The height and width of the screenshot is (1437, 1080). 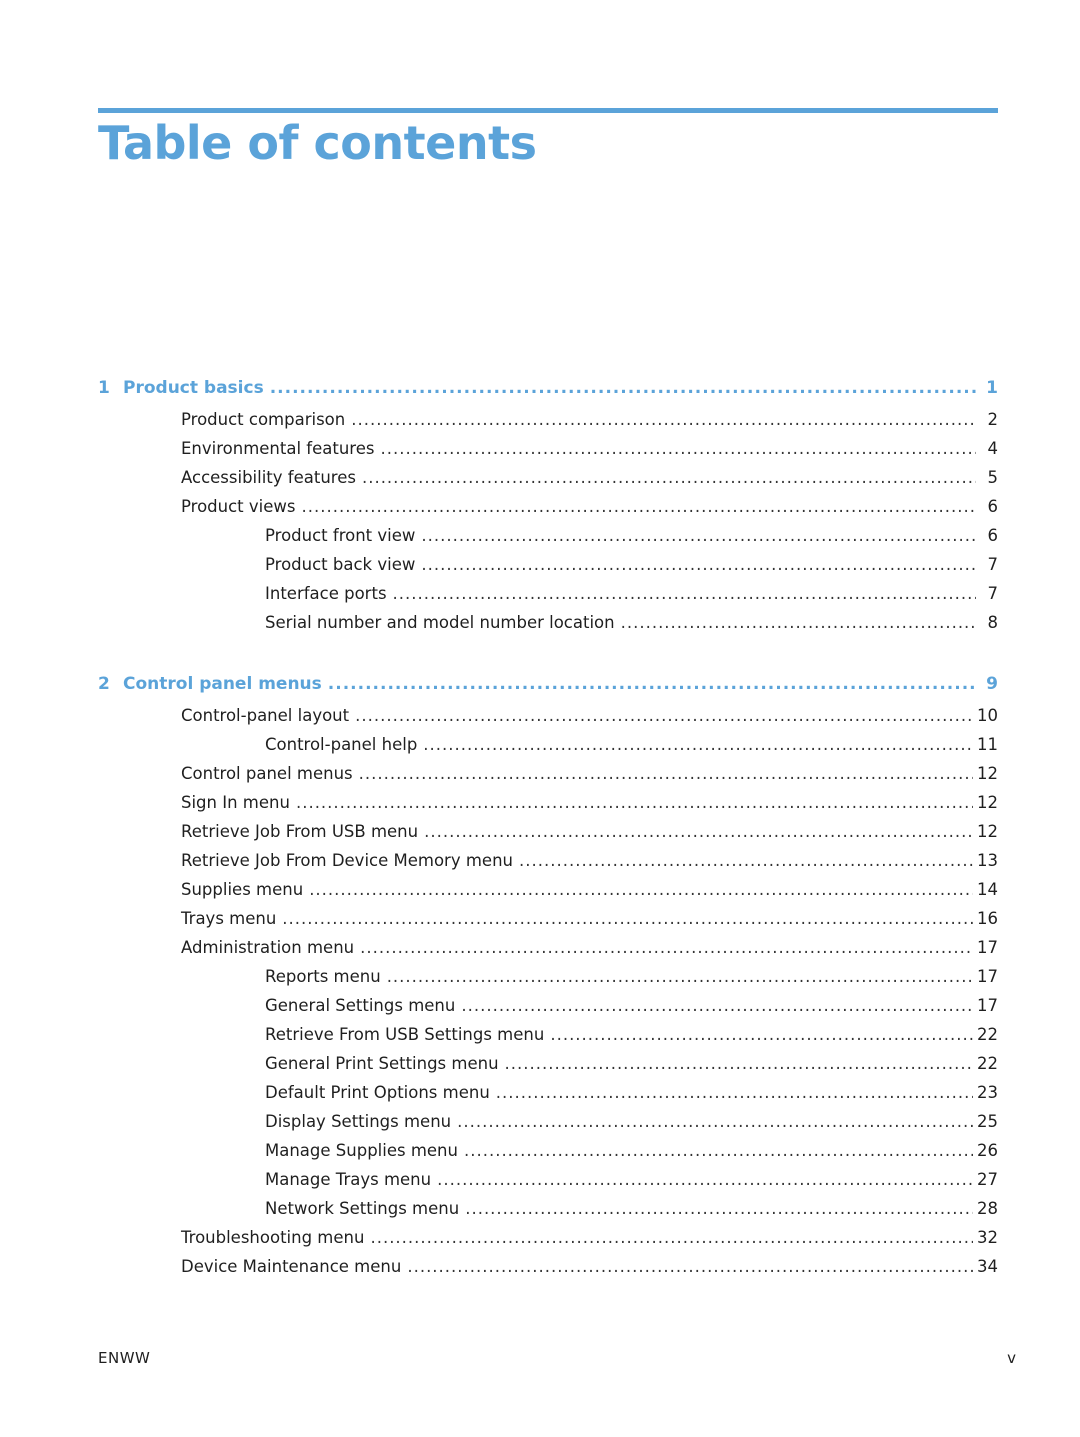 What do you see at coordinates (358, 1121) in the screenshot?
I see `entry-title: Display Settings menu` at bounding box center [358, 1121].